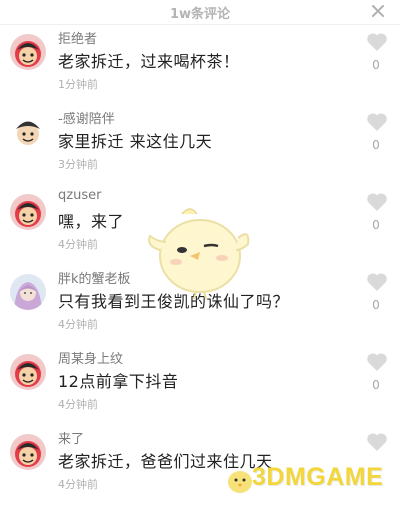  I want to click on comment-username: 来了, so click(71, 437).